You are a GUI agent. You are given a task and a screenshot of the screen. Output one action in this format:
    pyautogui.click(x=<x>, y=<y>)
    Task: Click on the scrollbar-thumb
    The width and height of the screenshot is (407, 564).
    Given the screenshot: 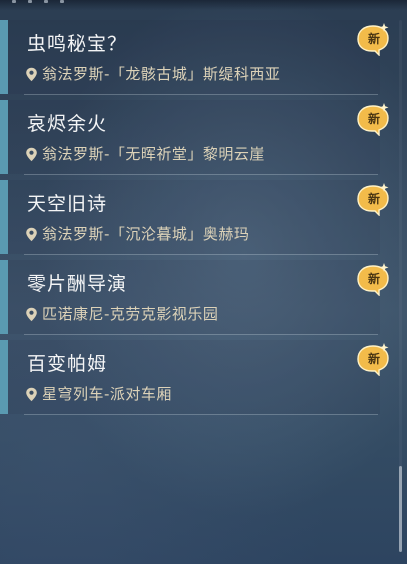 What is the action you would take?
    pyautogui.click(x=400, y=509)
    